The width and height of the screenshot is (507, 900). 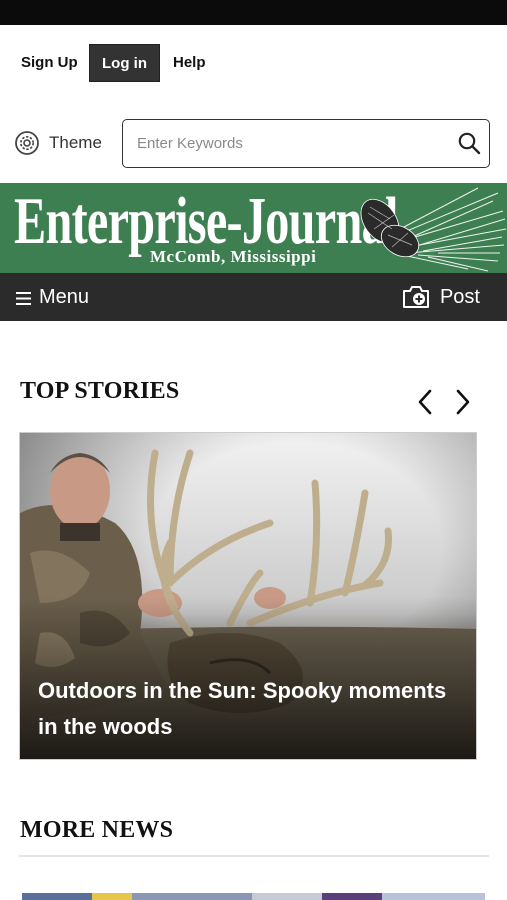 I want to click on search-icon, so click(x=469, y=143).